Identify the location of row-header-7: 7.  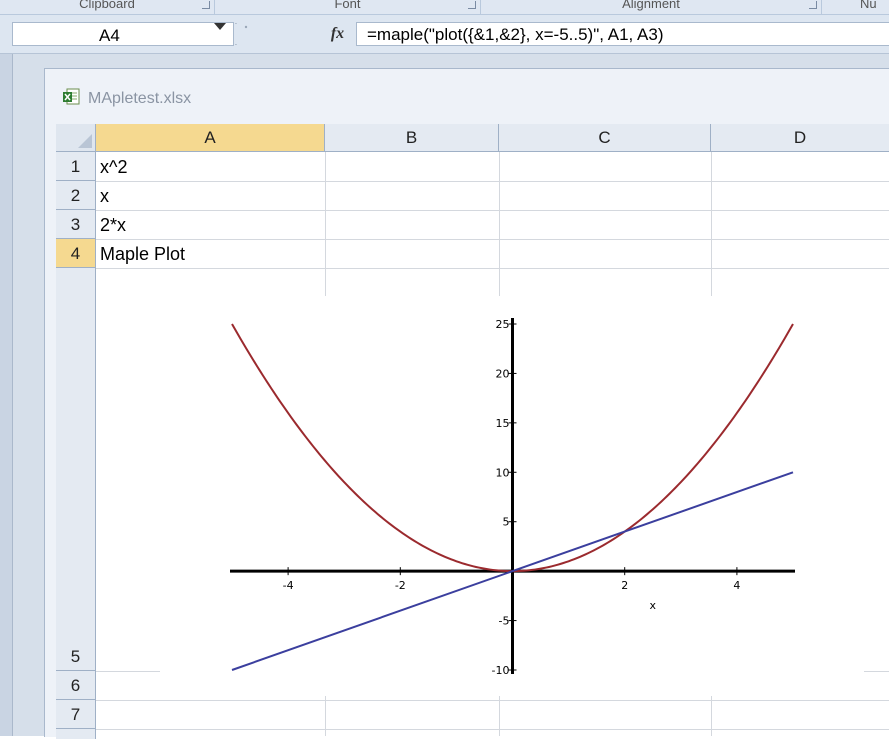
(76, 714).